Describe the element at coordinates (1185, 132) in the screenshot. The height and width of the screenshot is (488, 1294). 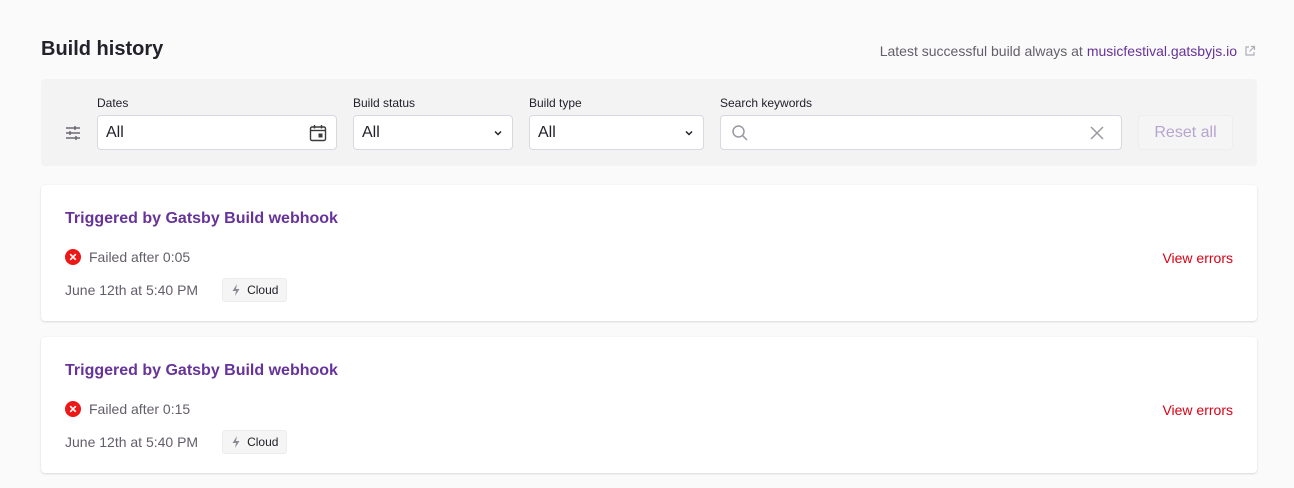
I see `reset-all-button: Reset all` at that location.